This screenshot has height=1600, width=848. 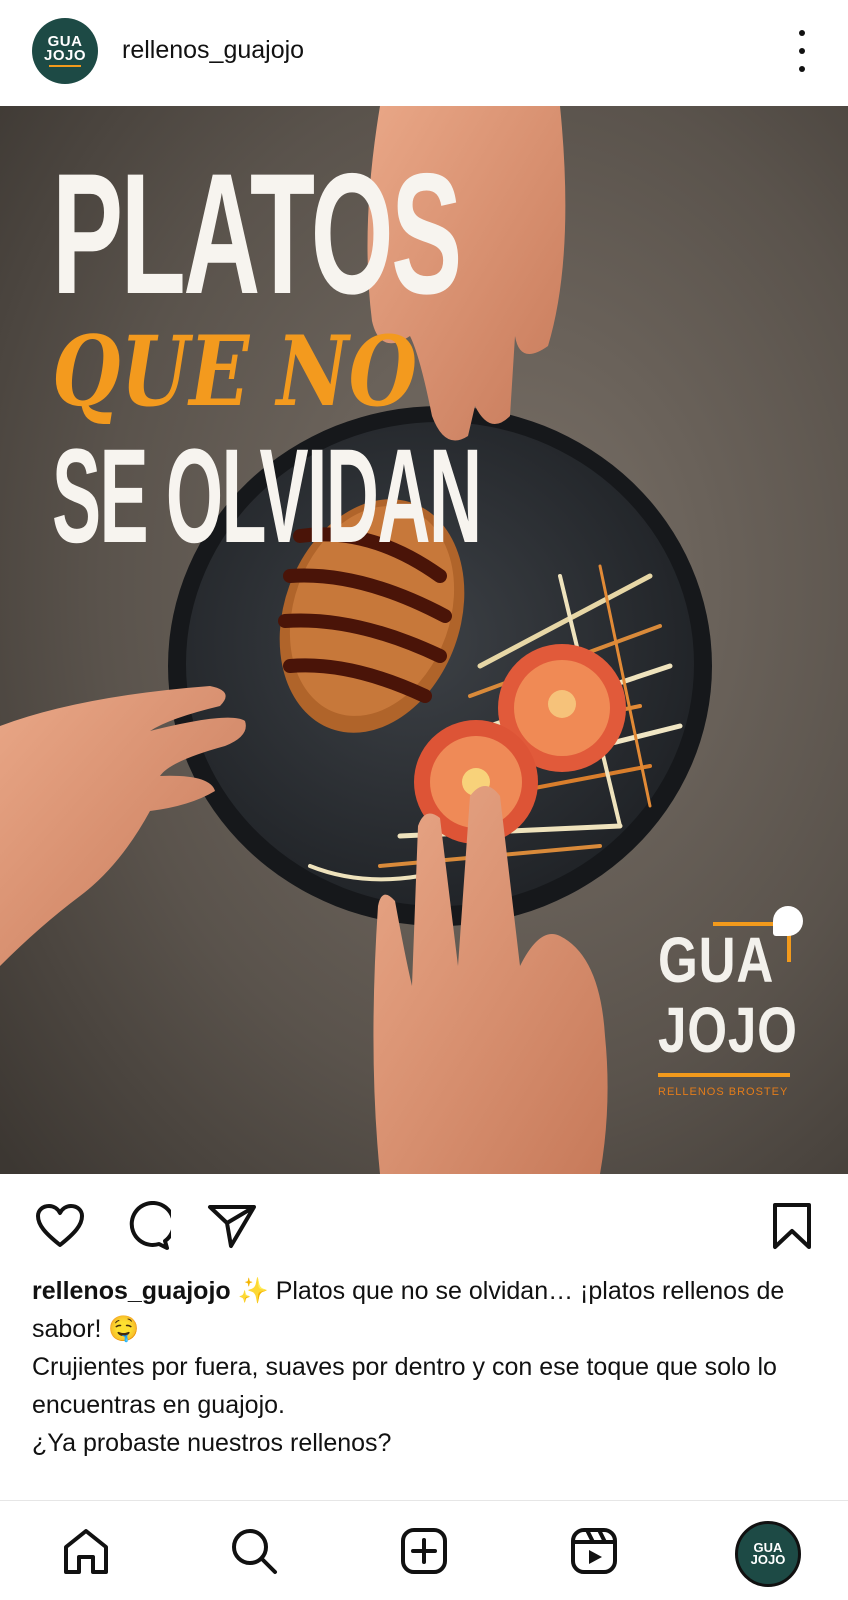 What do you see at coordinates (146, 1226) in the screenshot?
I see `comment-icon` at bounding box center [146, 1226].